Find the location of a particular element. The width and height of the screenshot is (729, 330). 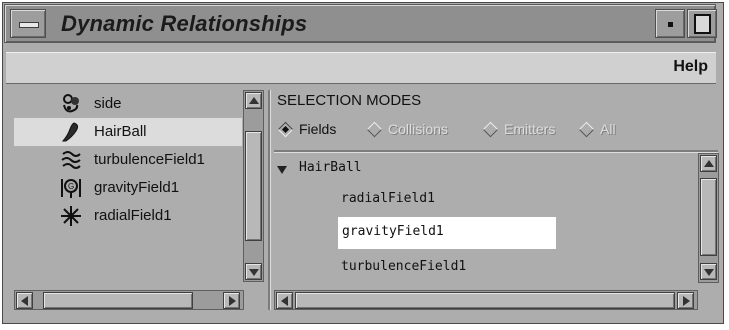

radio-label: All is located at coordinates (608, 129).